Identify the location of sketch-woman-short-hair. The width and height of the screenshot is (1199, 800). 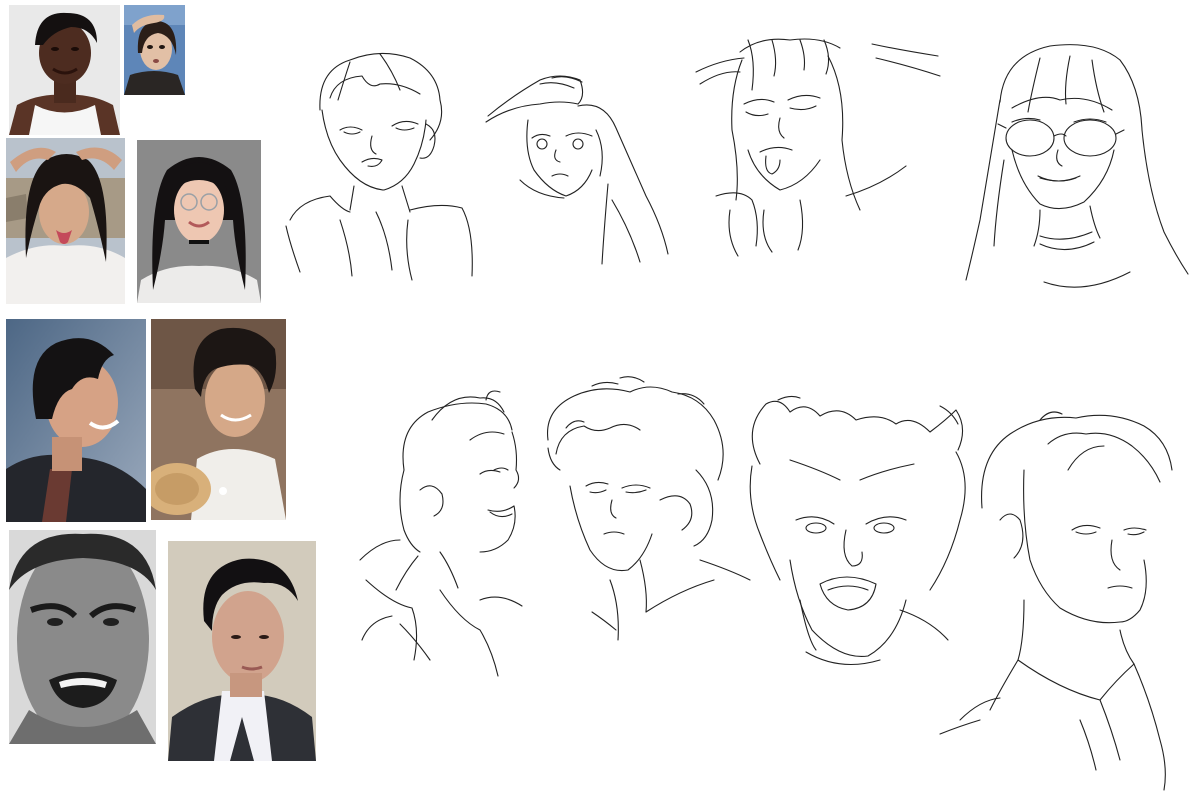
(379, 166).